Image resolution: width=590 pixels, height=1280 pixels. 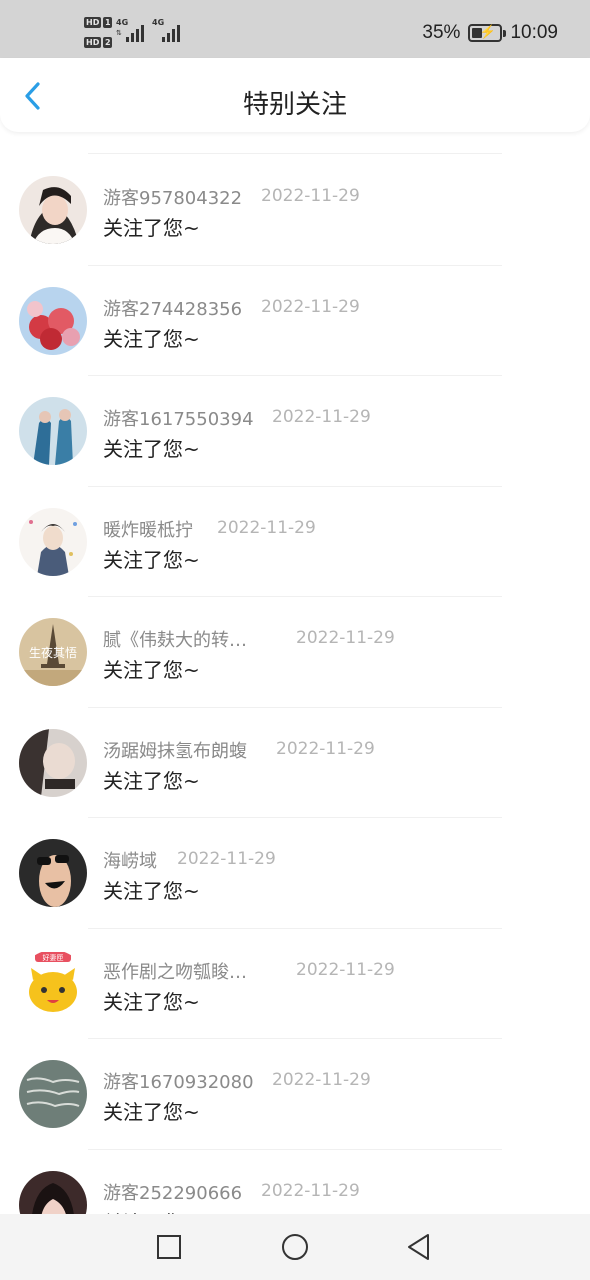 I want to click on back-nav-button, so click(x=419, y=1247).